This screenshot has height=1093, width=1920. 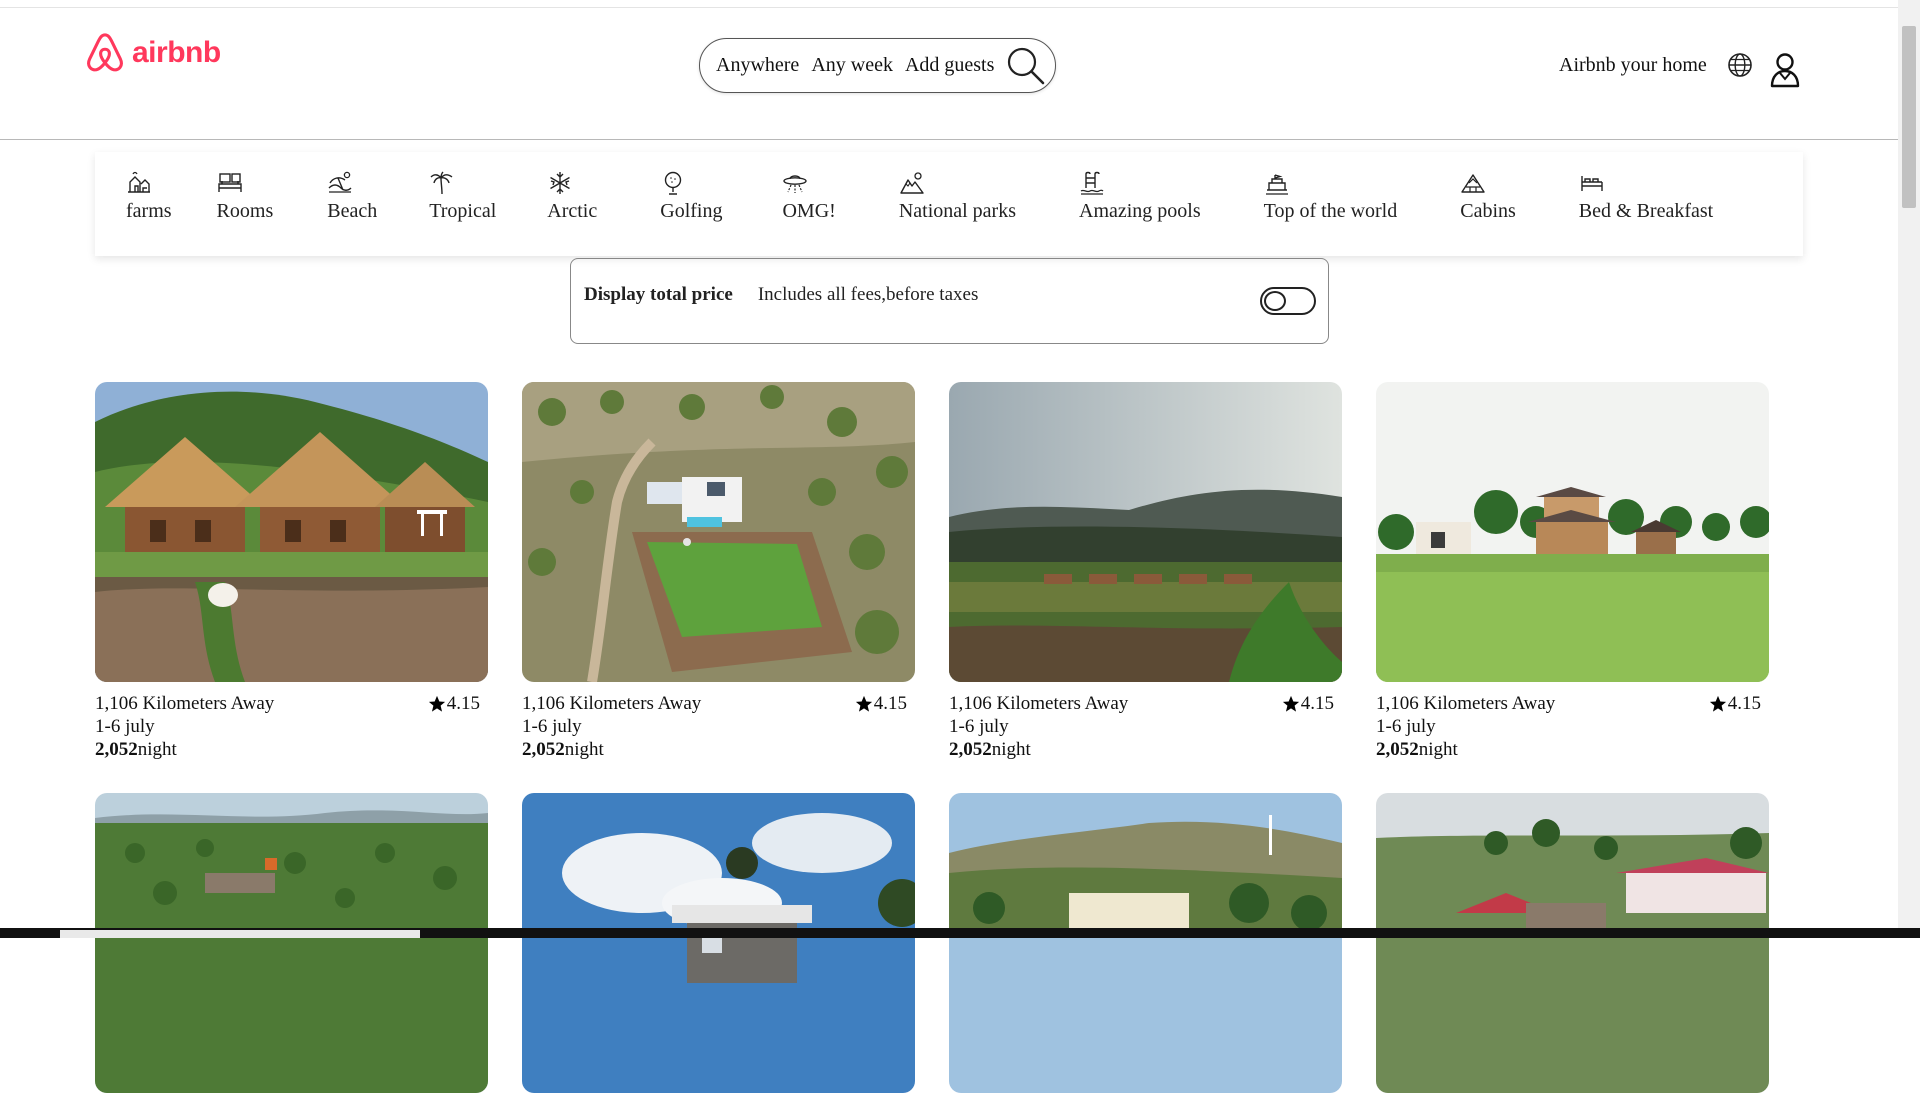 What do you see at coordinates (1740, 65) in the screenshot?
I see `globe-icon` at bounding box center [1740, 65].